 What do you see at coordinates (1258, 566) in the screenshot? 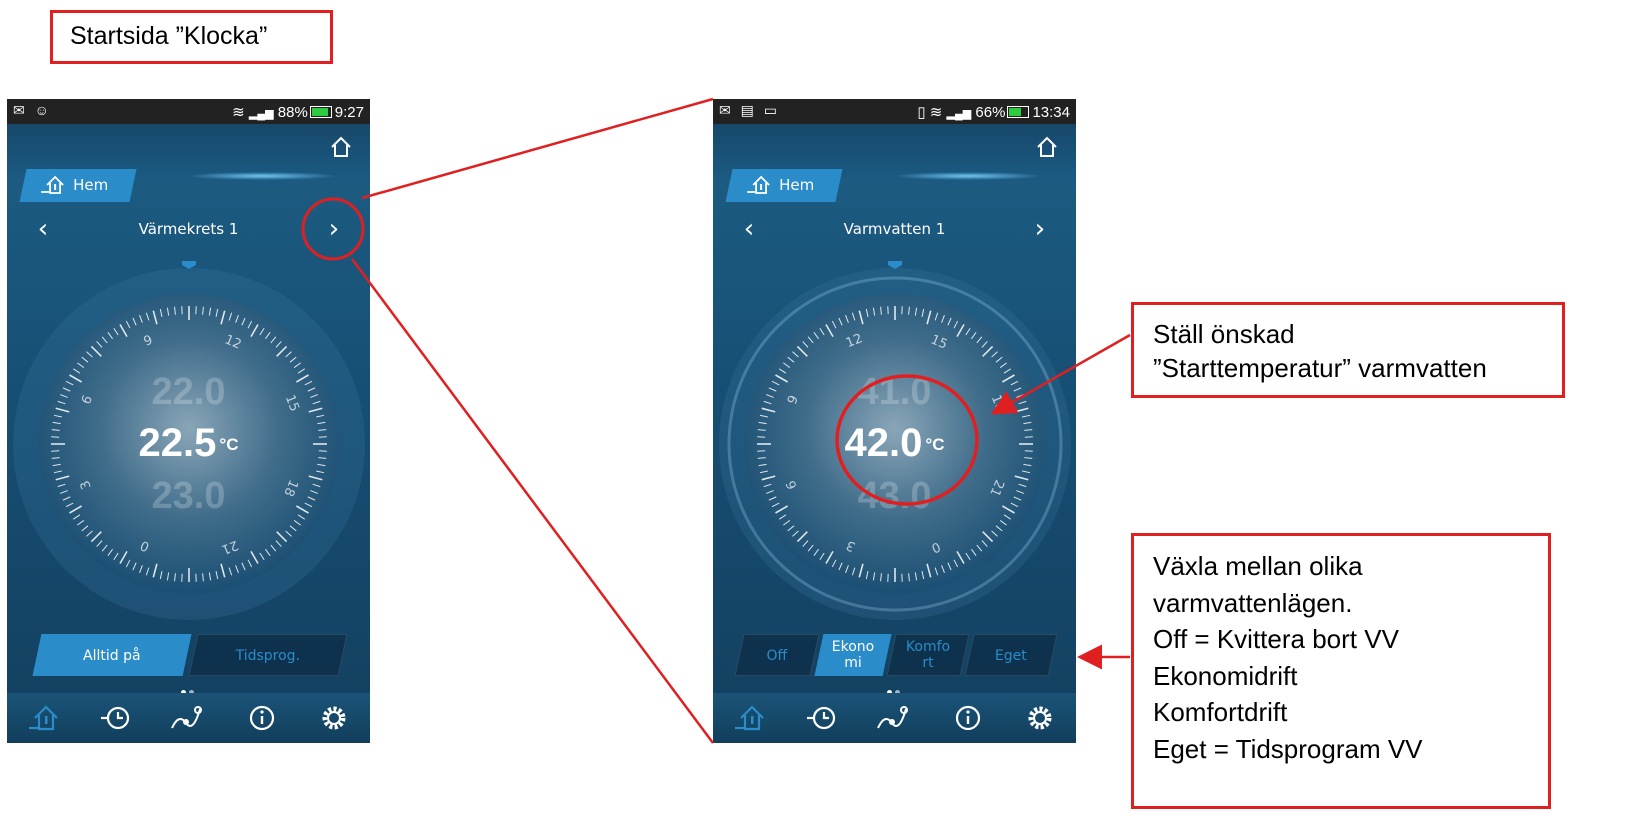
I see `callout-modes-line-1: Växla mellan olika` at bounding box center [1258, 566].